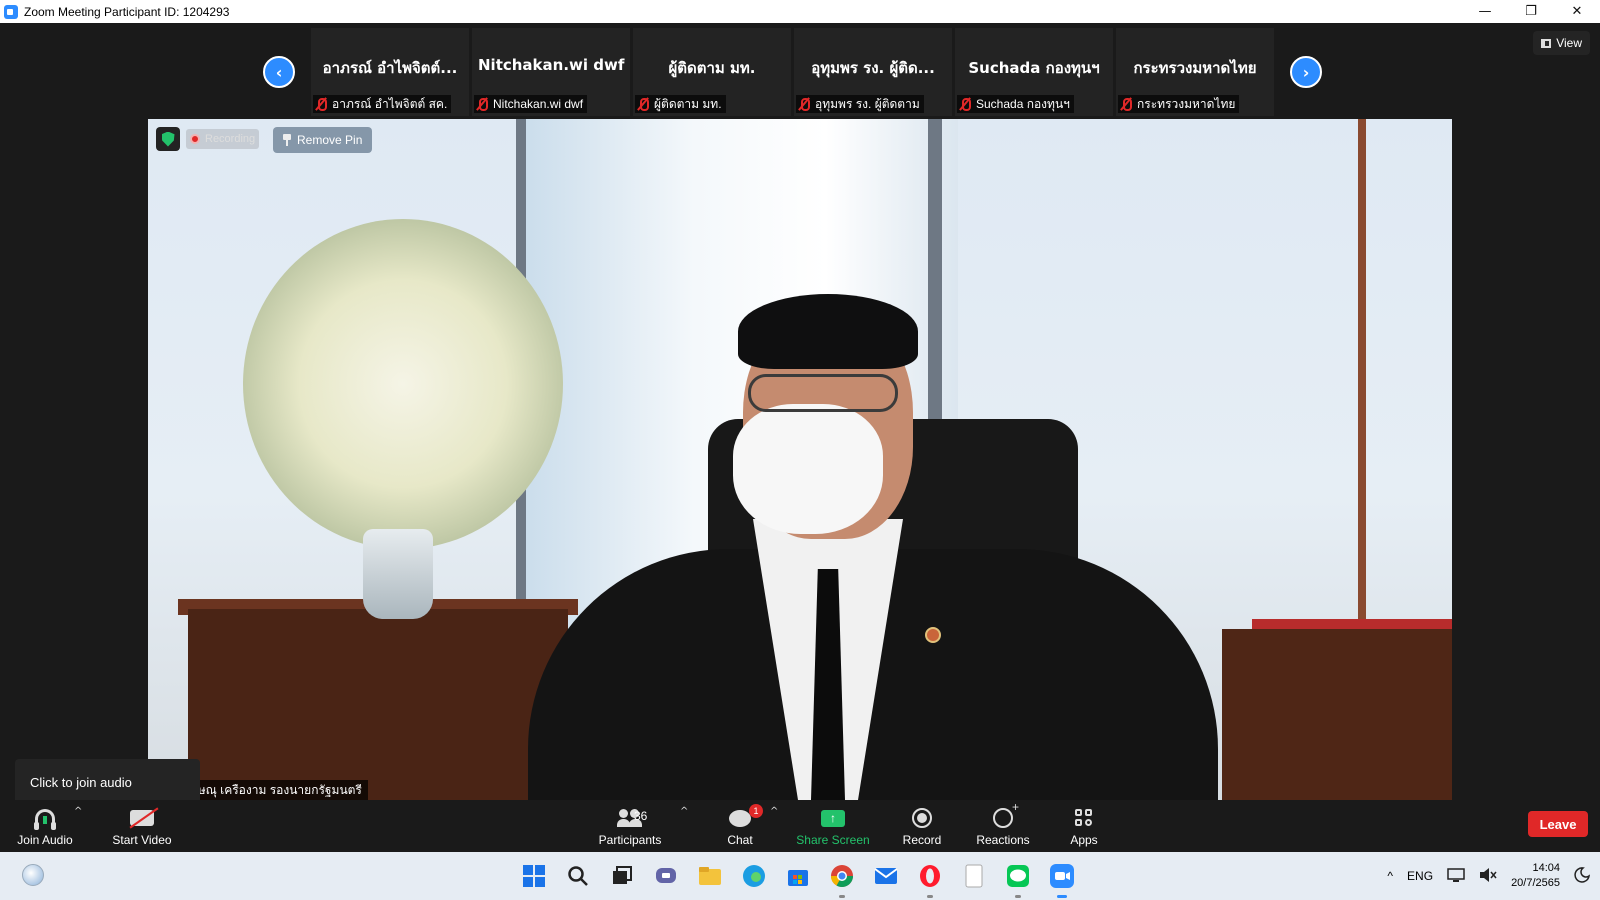 The width and height of the screenshot is (1600, 900). What do you see at coordinates (538, 104) in the screenshot?
I see `participant-label-text: Nitchakan.wi dwf` at bounding box center [538, 104].